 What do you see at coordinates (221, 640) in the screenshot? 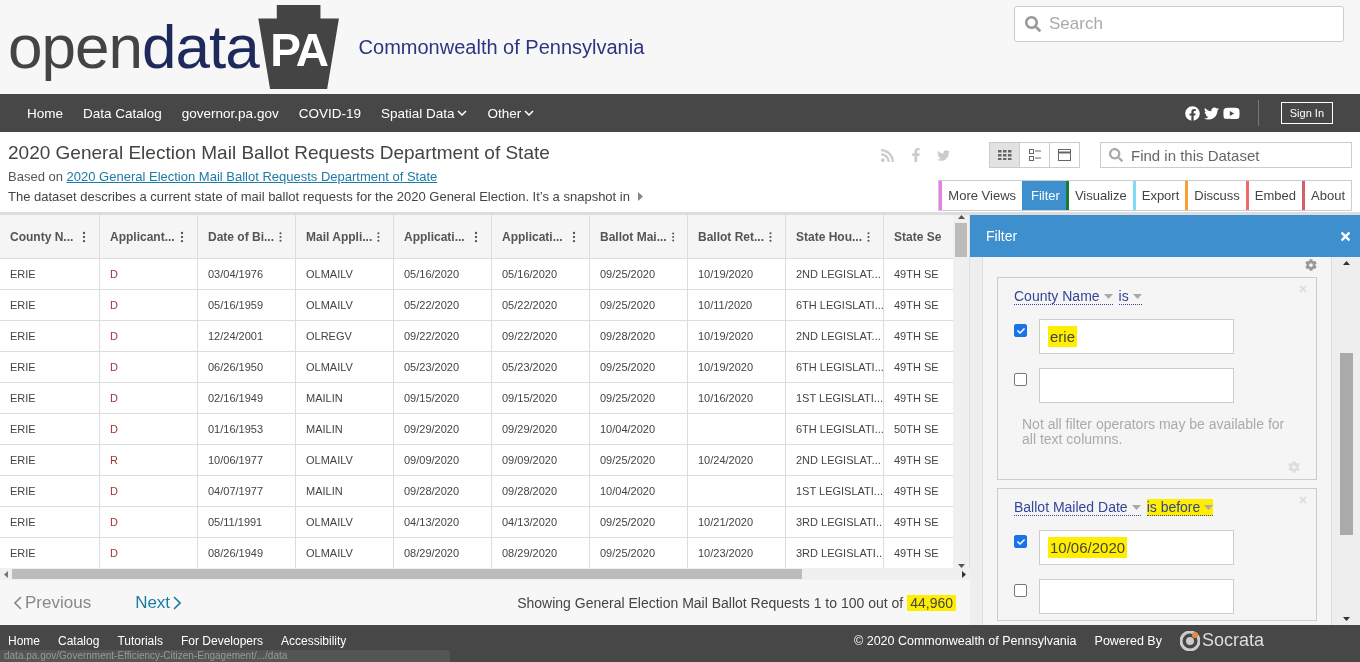
I see `footer-link: For Developers` at bounding box center [221, 640].